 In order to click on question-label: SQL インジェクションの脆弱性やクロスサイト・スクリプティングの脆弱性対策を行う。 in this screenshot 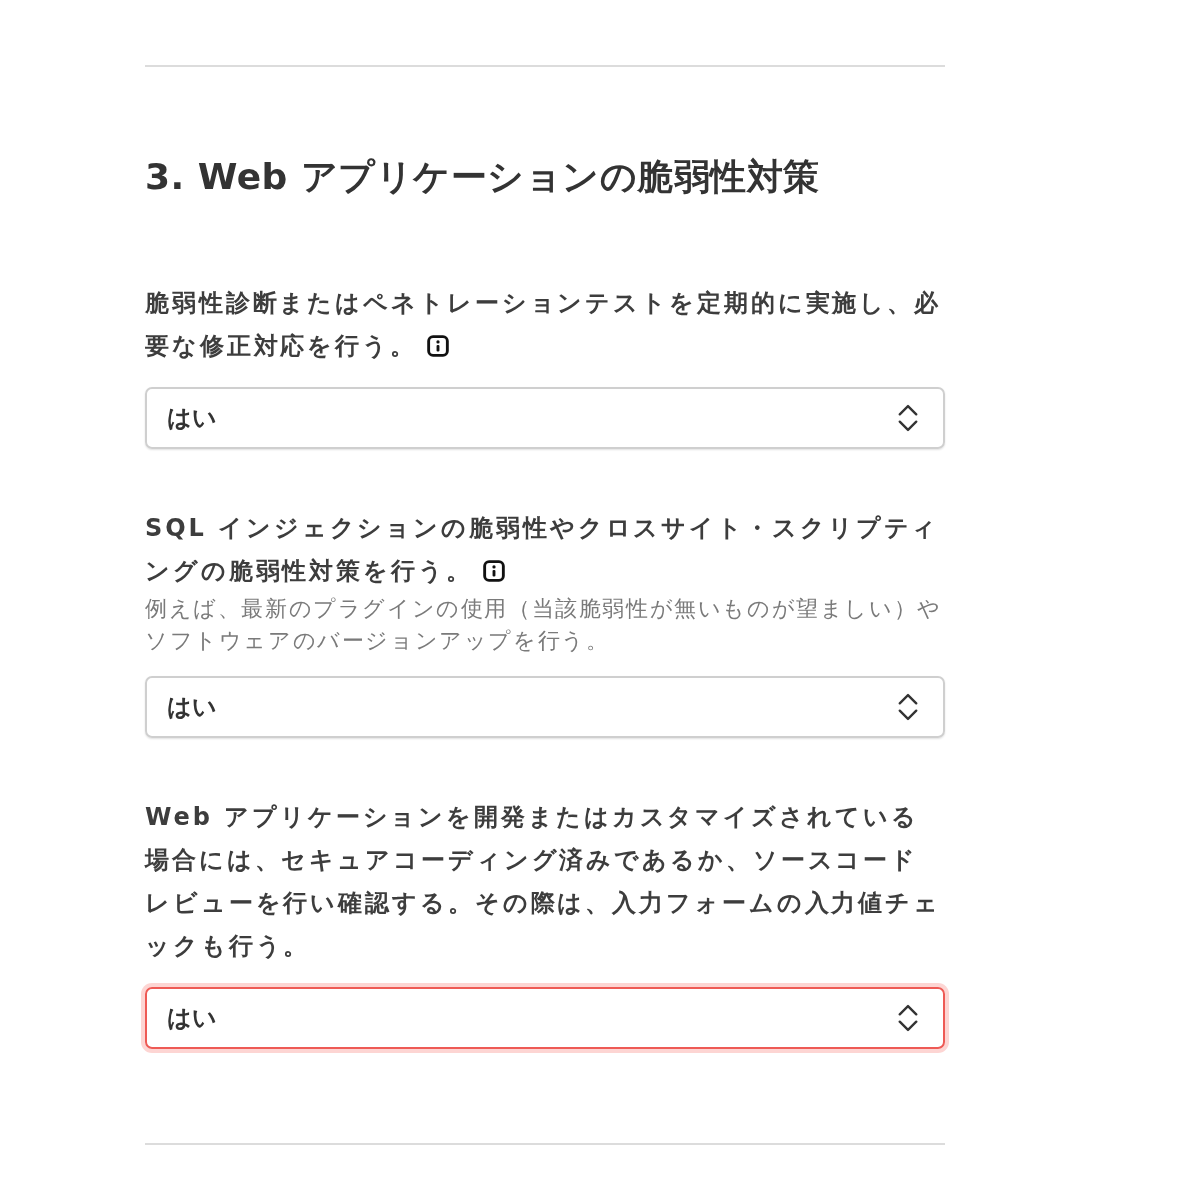, I will do `click(543, 550)`.